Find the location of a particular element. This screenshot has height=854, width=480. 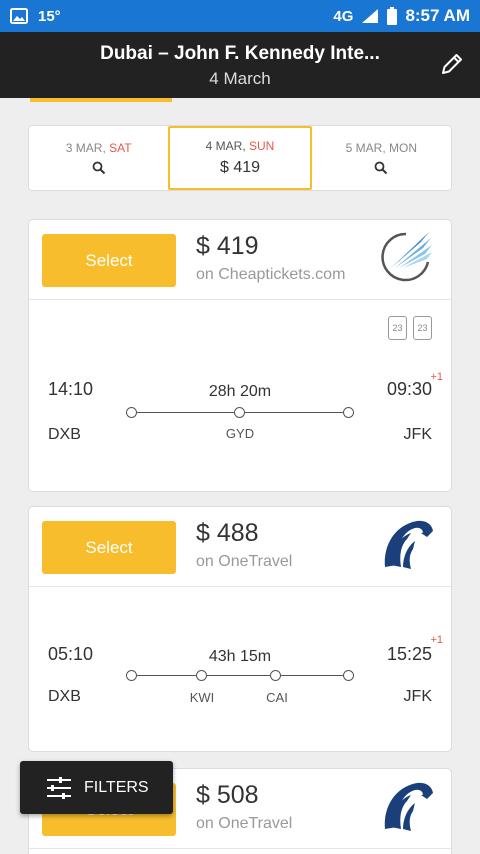

date-label: 5 MAR, MON is located at coordinates (381, 148).